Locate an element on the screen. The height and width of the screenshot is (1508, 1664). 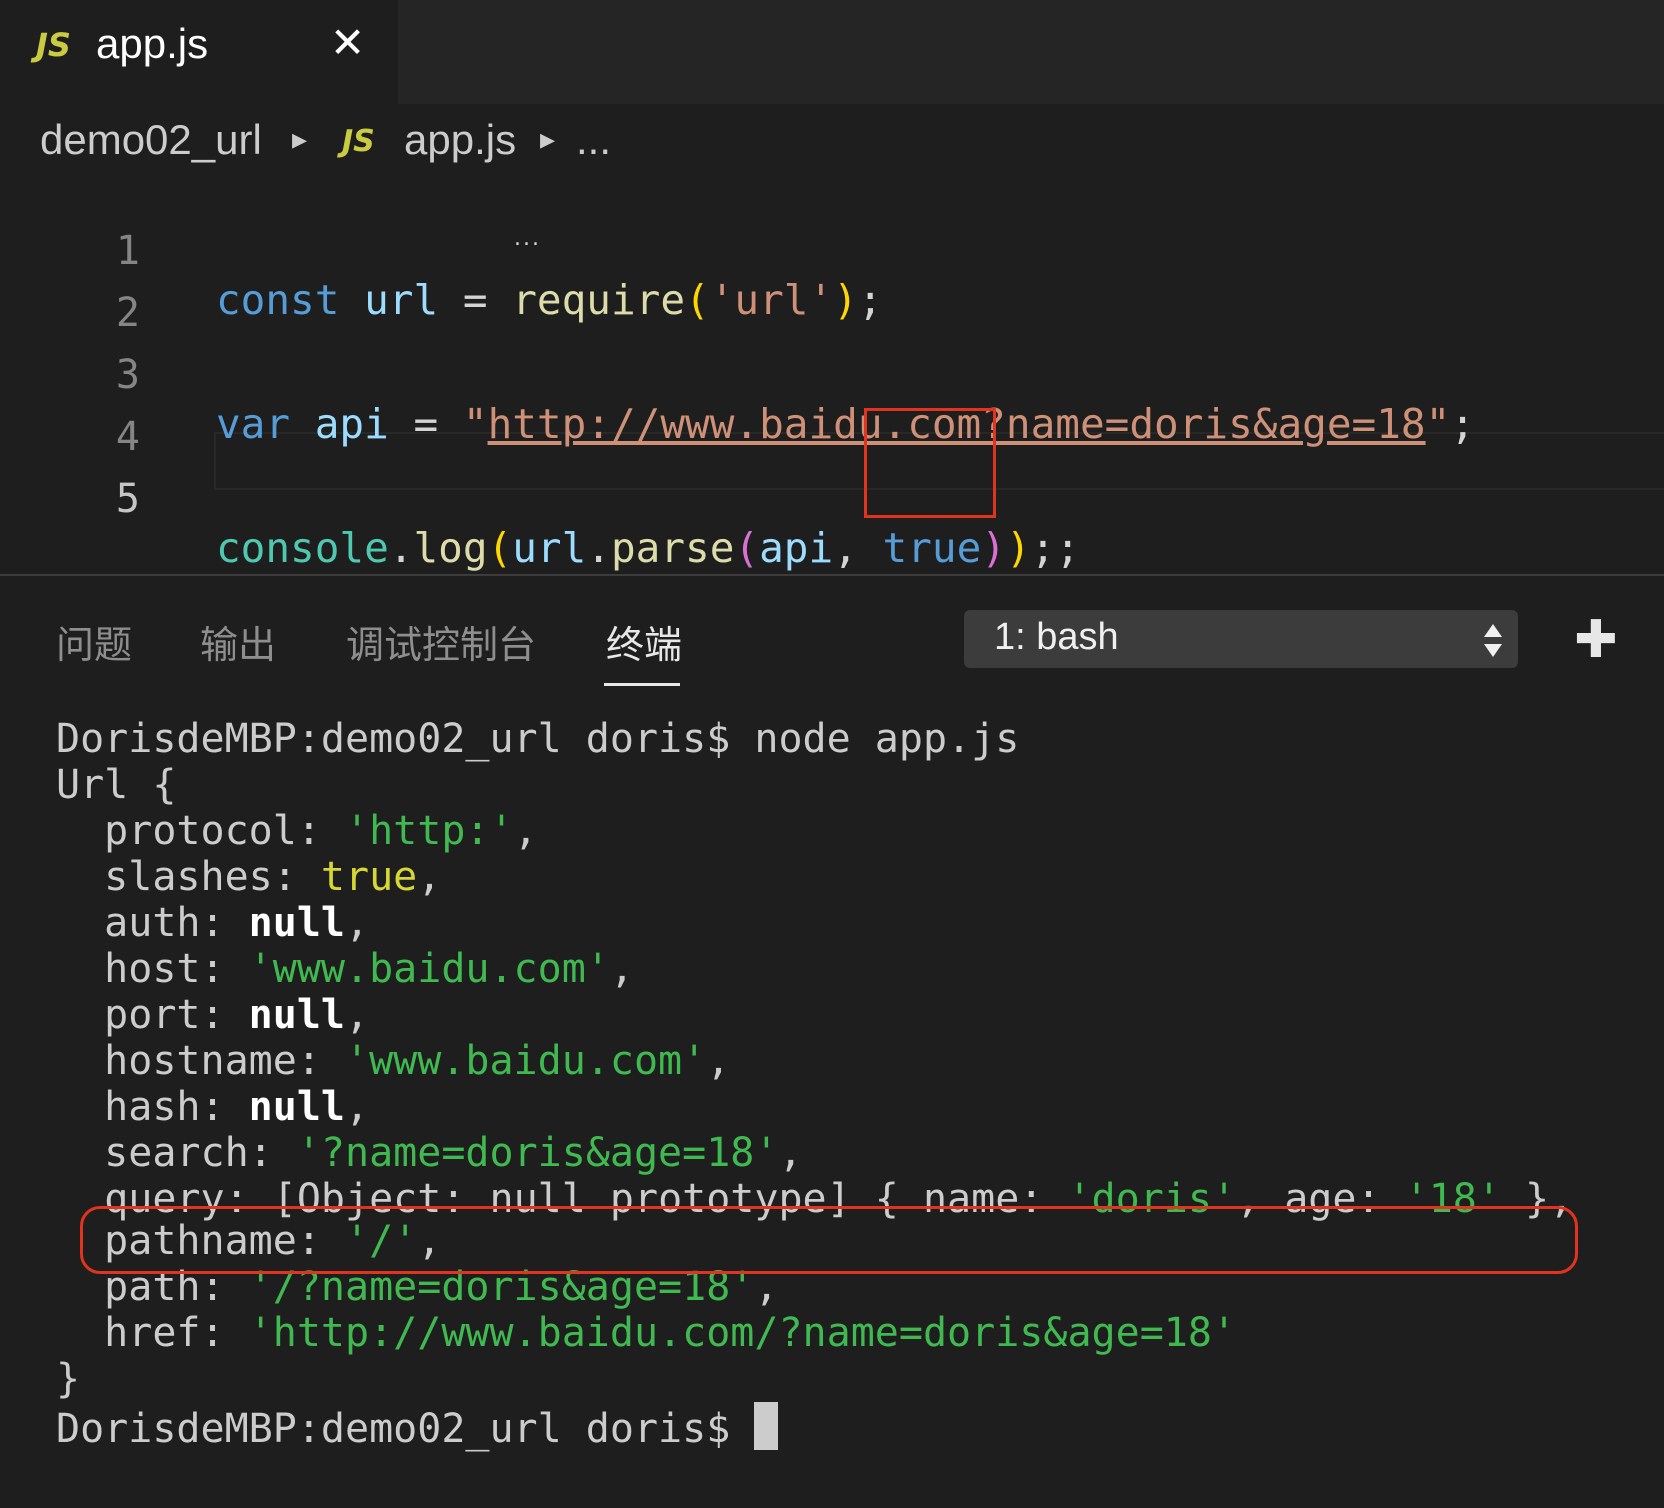
tab-title: app.js is located at coordinates (152, 43).